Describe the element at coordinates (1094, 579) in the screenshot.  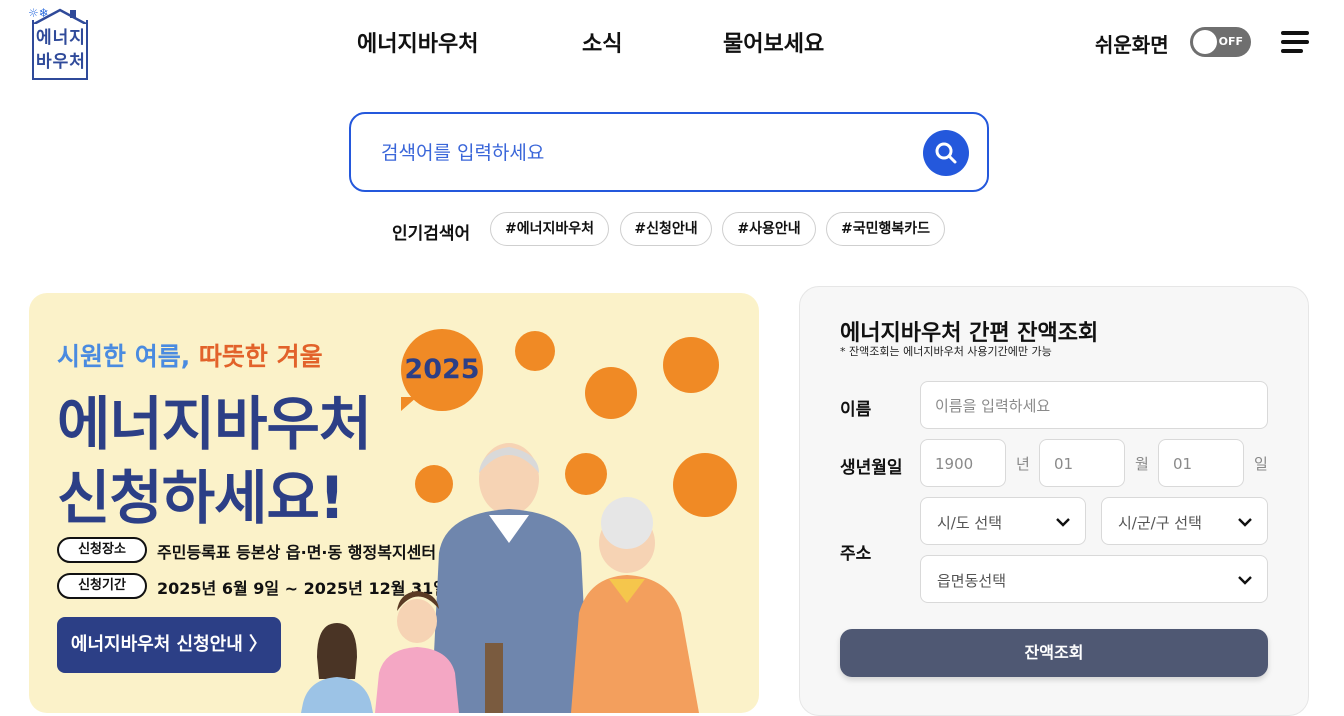
I see `dong-select: 읍면동선택` at that location.